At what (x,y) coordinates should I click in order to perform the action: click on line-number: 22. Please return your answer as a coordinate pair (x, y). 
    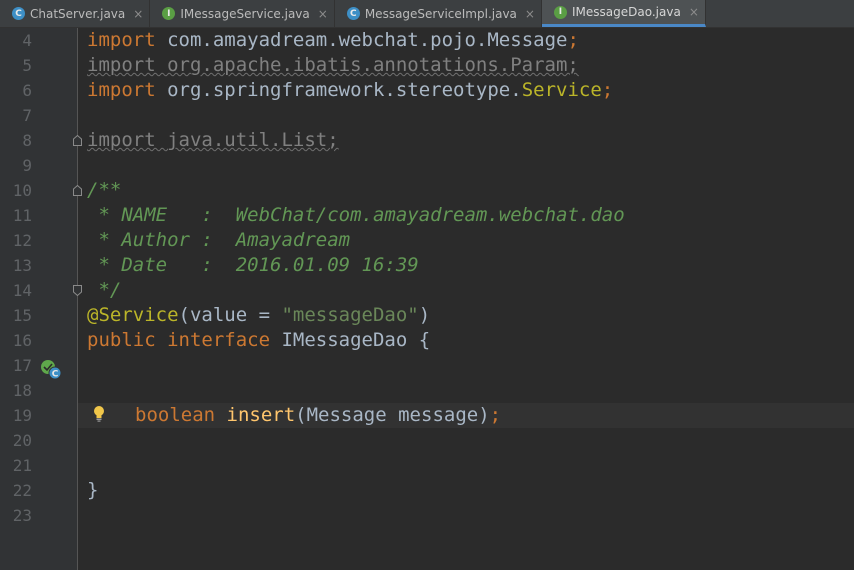
    Looking at the image, I should click on (22, 490).